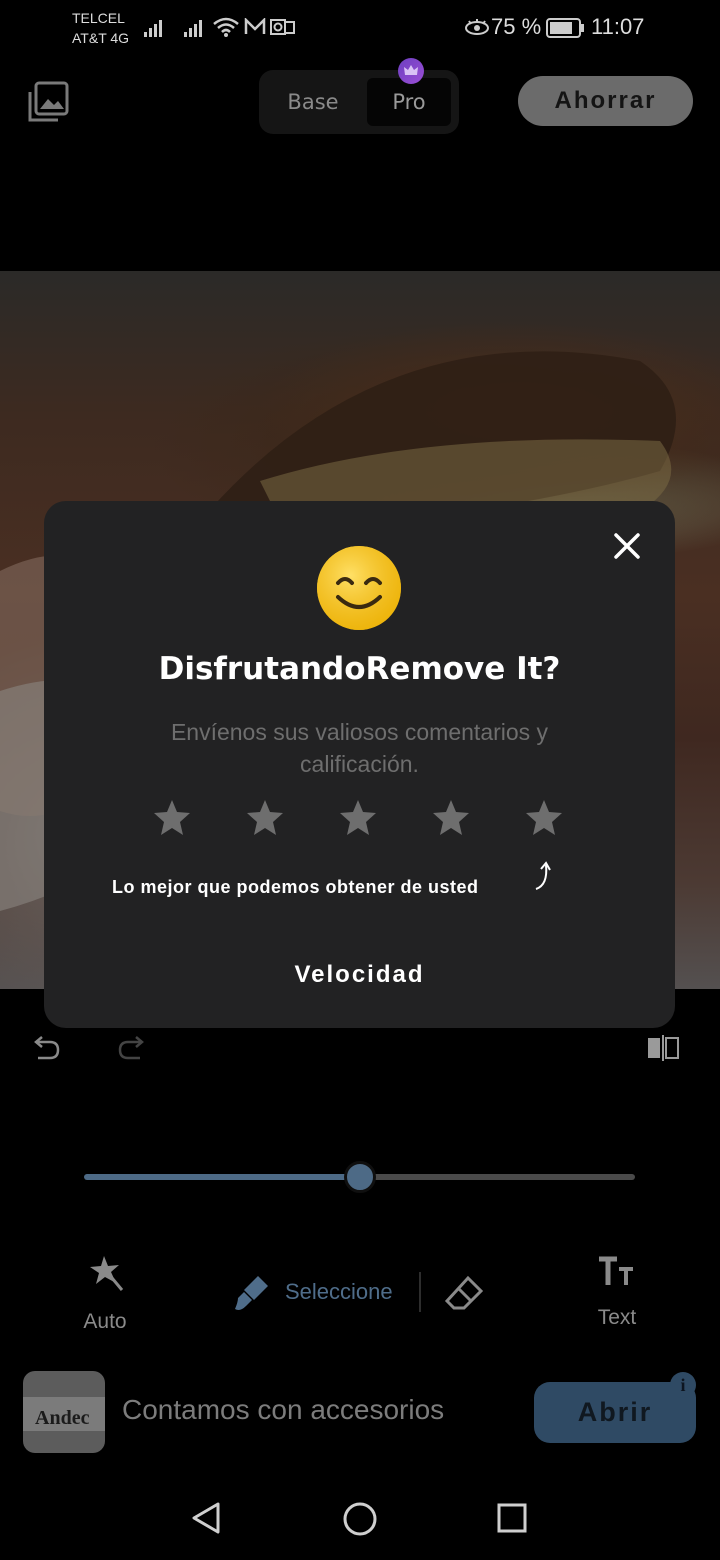 The width and height of the screenshot is (720, 1560). Describe the element at coordinates (360, 1177) in the screenshot. I see `brush-size-slider-thumb` at that location.